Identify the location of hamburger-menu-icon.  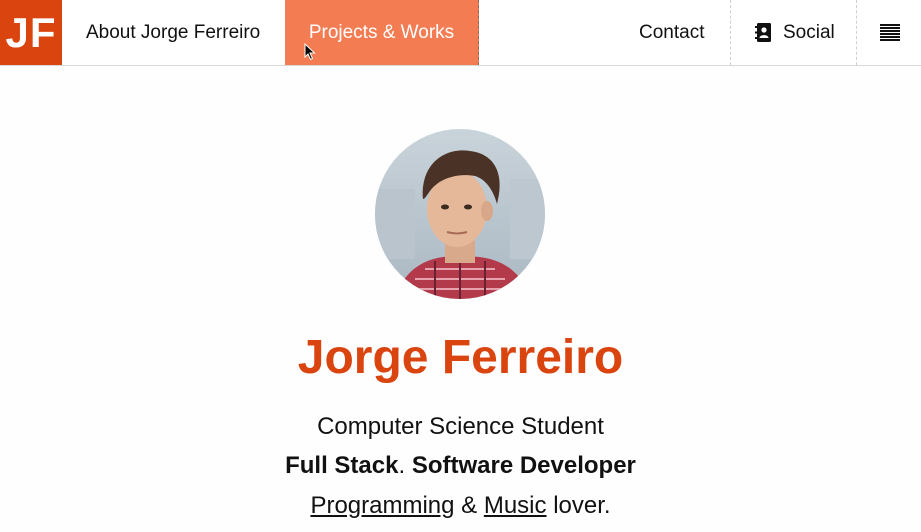
(890, 32).